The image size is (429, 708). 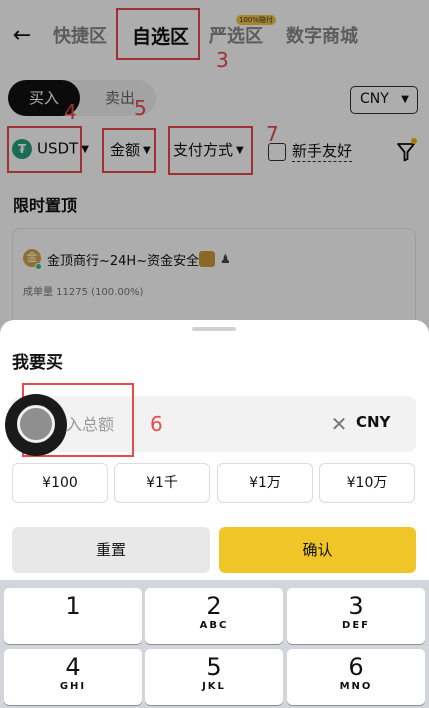 I want to click on key-letters: MNO, so click(x=356, y=686).